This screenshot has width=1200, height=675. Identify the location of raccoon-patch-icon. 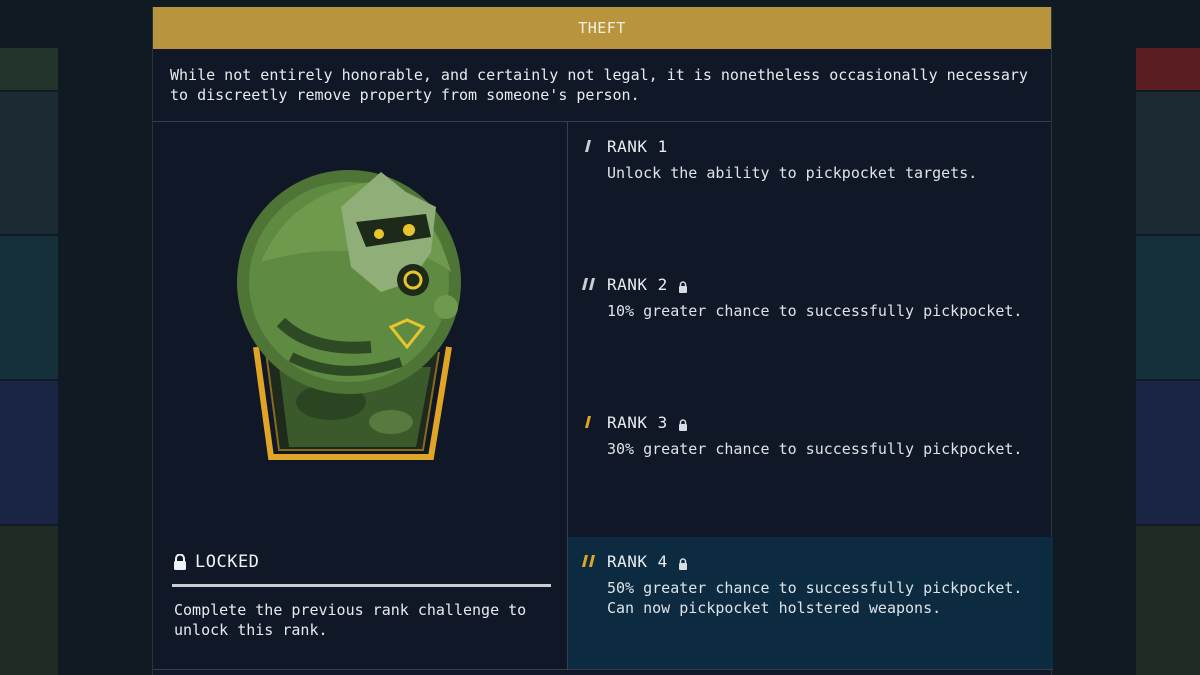
(349, 315).